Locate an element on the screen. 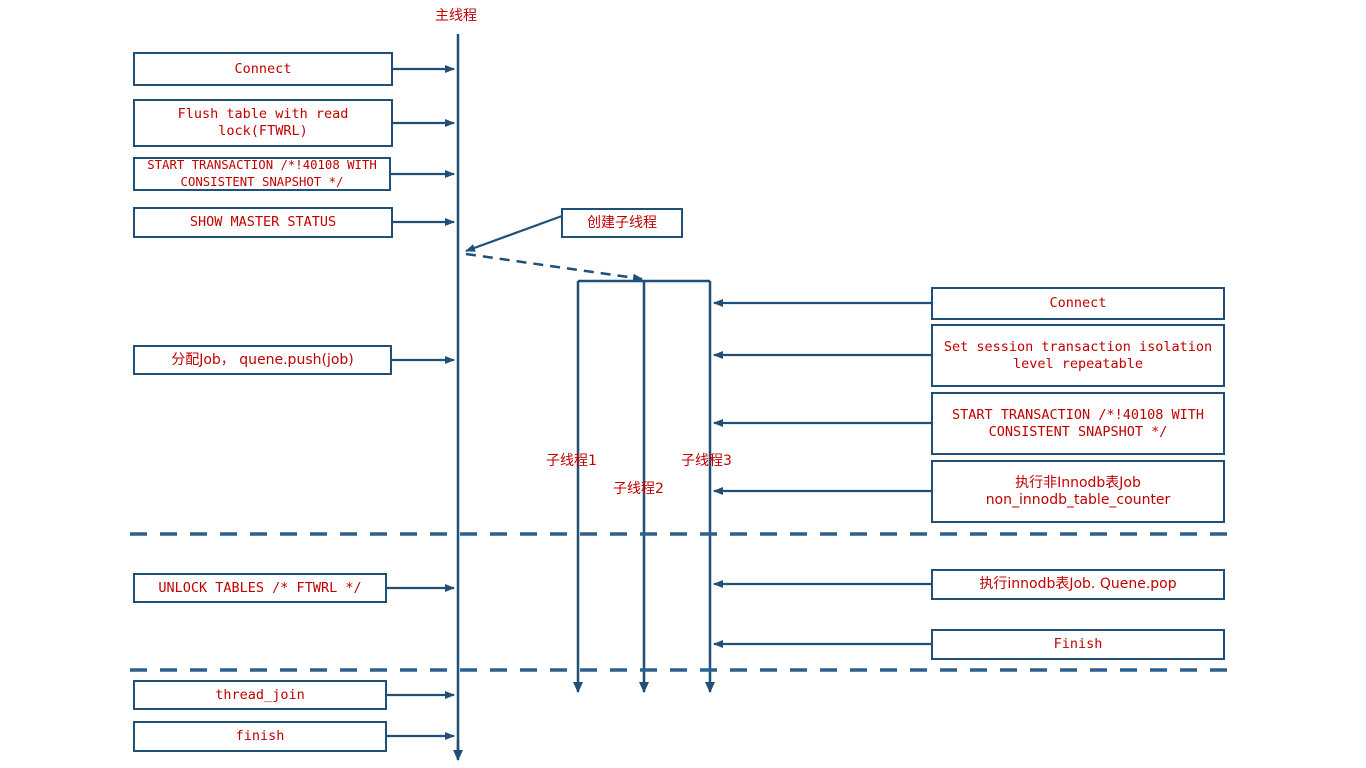 The width and height of the screenshot is (1366, 768). lane-label-main-thread: 主线程 is located at coordinates (456, 16).